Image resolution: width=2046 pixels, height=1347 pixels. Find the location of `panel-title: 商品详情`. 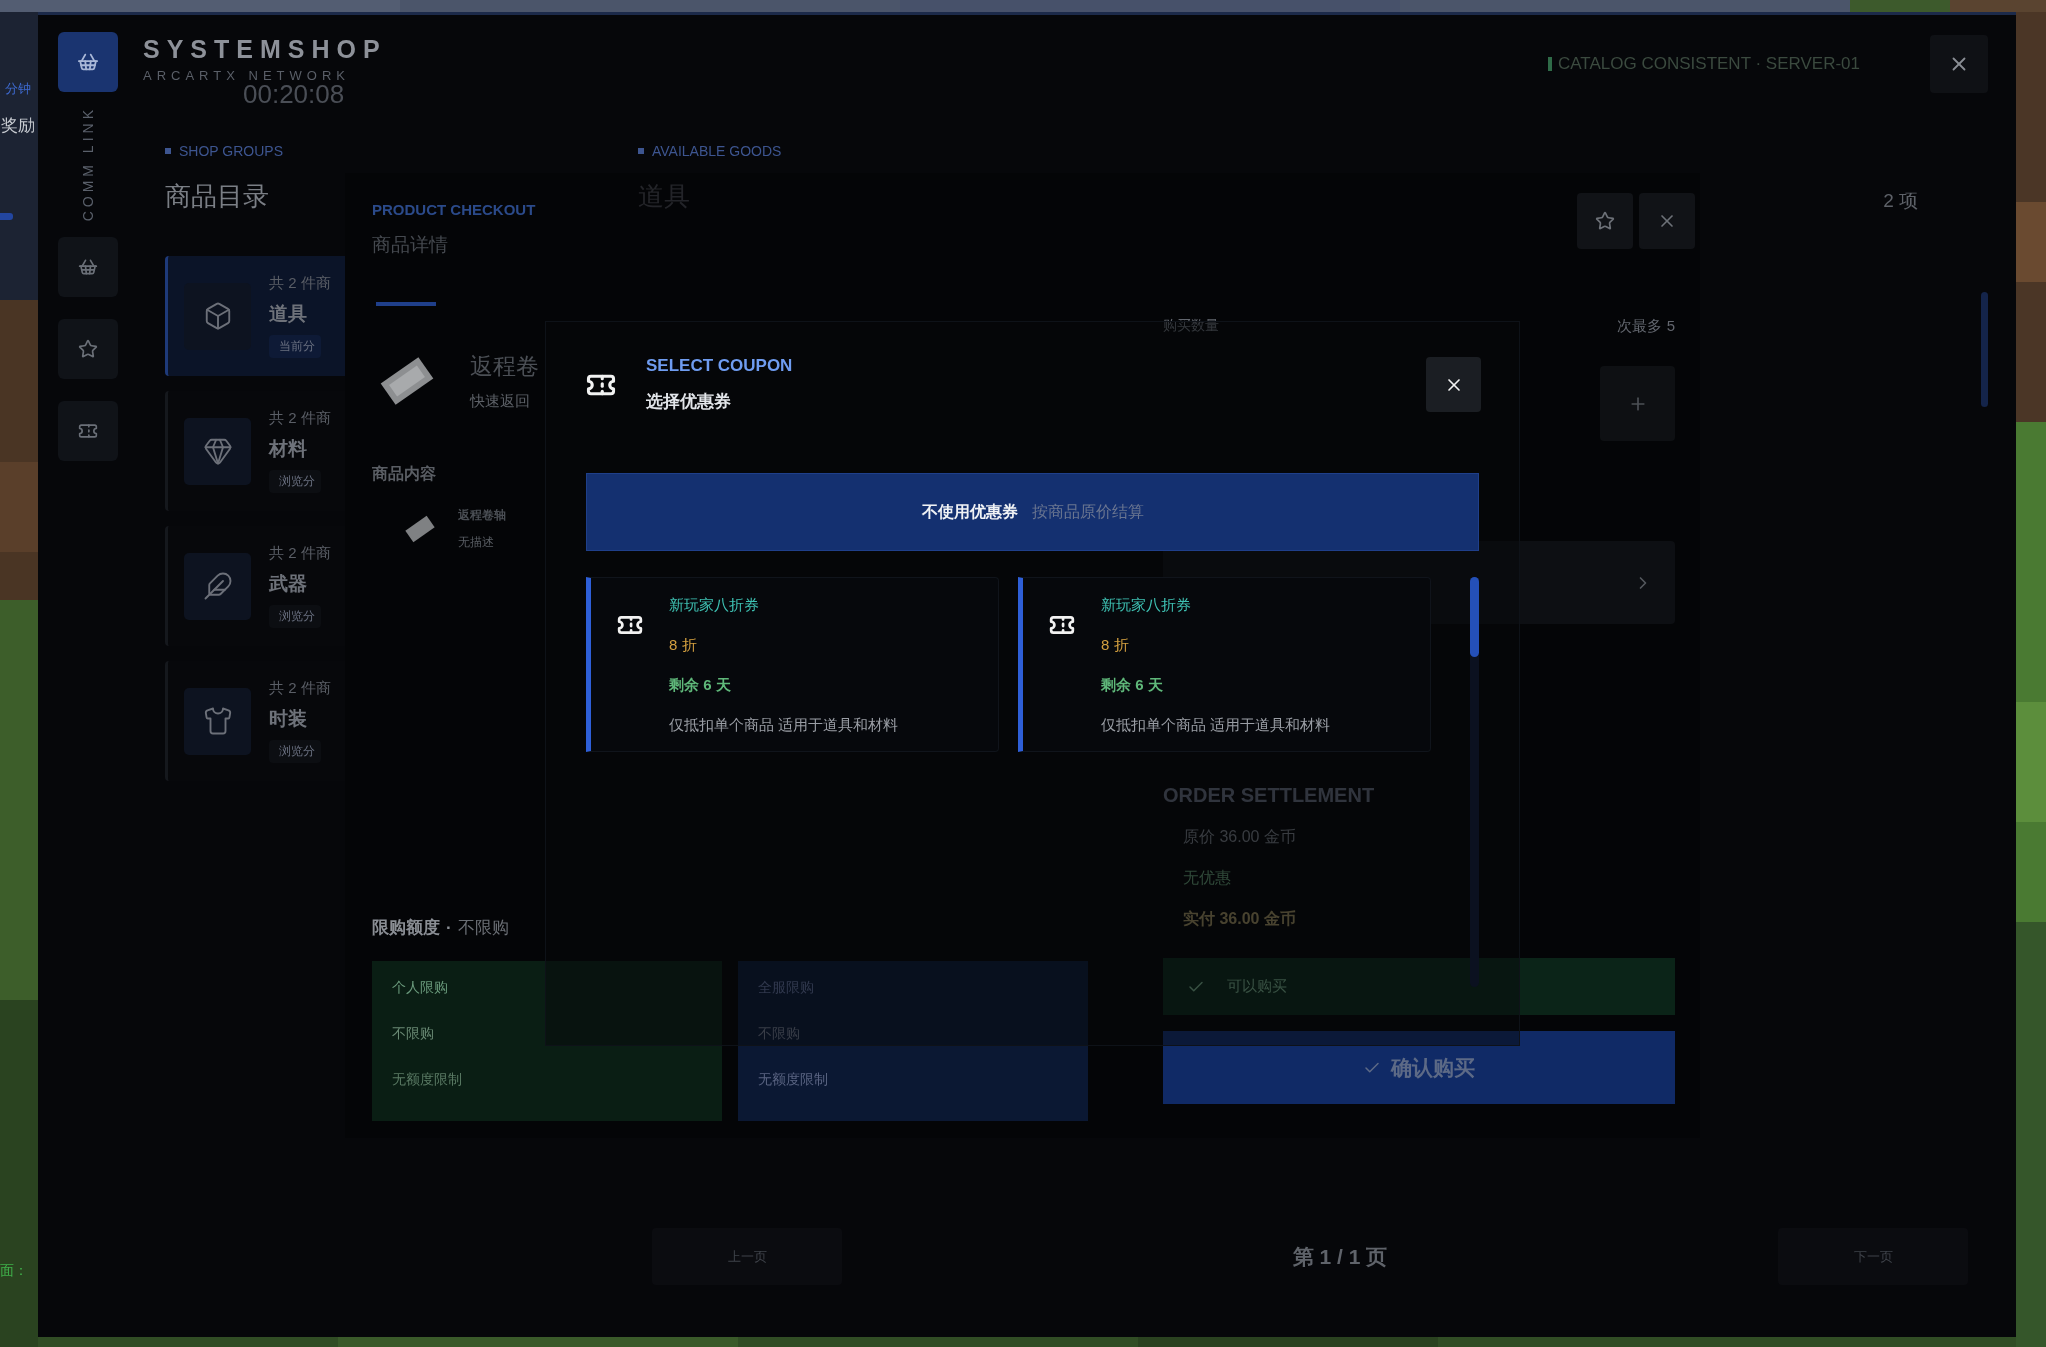

panel-title: 商品详情 is located at coordinates (410, 245).